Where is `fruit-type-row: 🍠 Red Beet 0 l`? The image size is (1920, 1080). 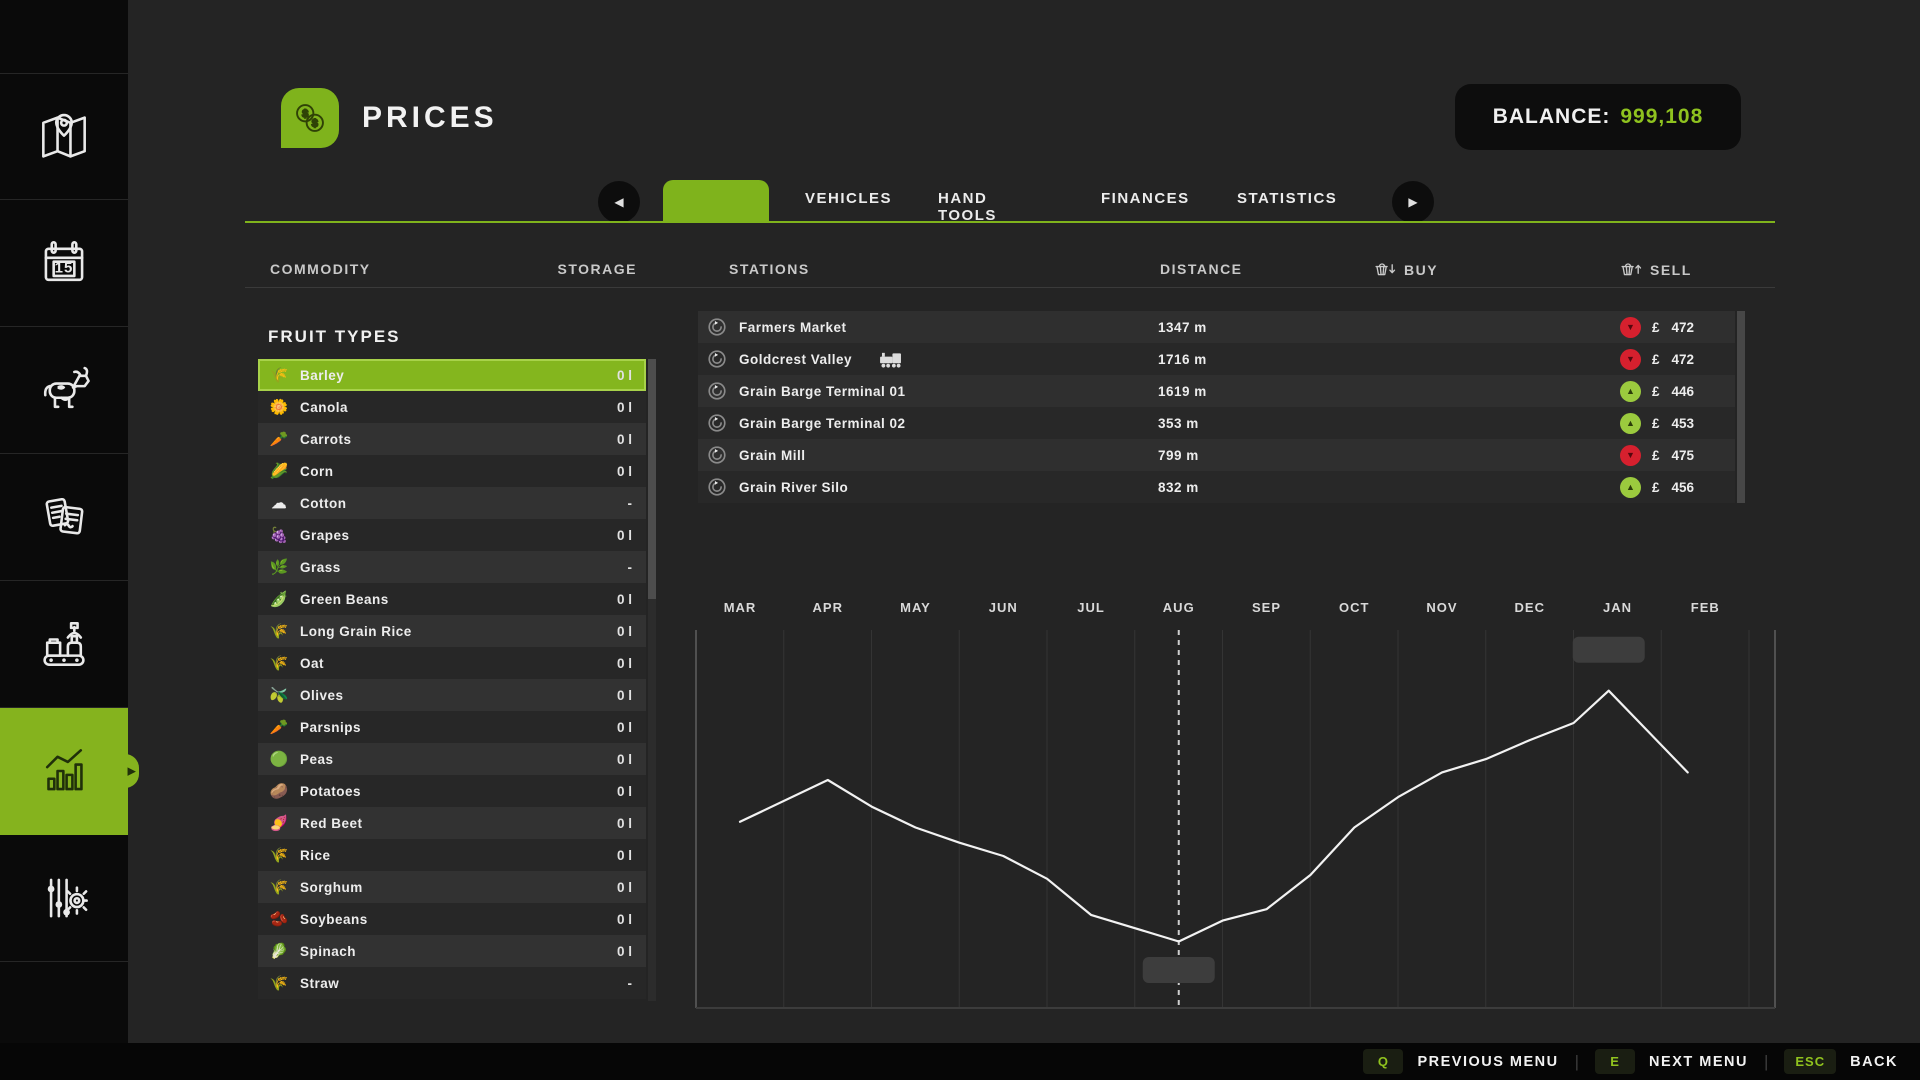 fruit-type-row: 🍠 Red Beet 0 l is located at coordinates (452, 823).